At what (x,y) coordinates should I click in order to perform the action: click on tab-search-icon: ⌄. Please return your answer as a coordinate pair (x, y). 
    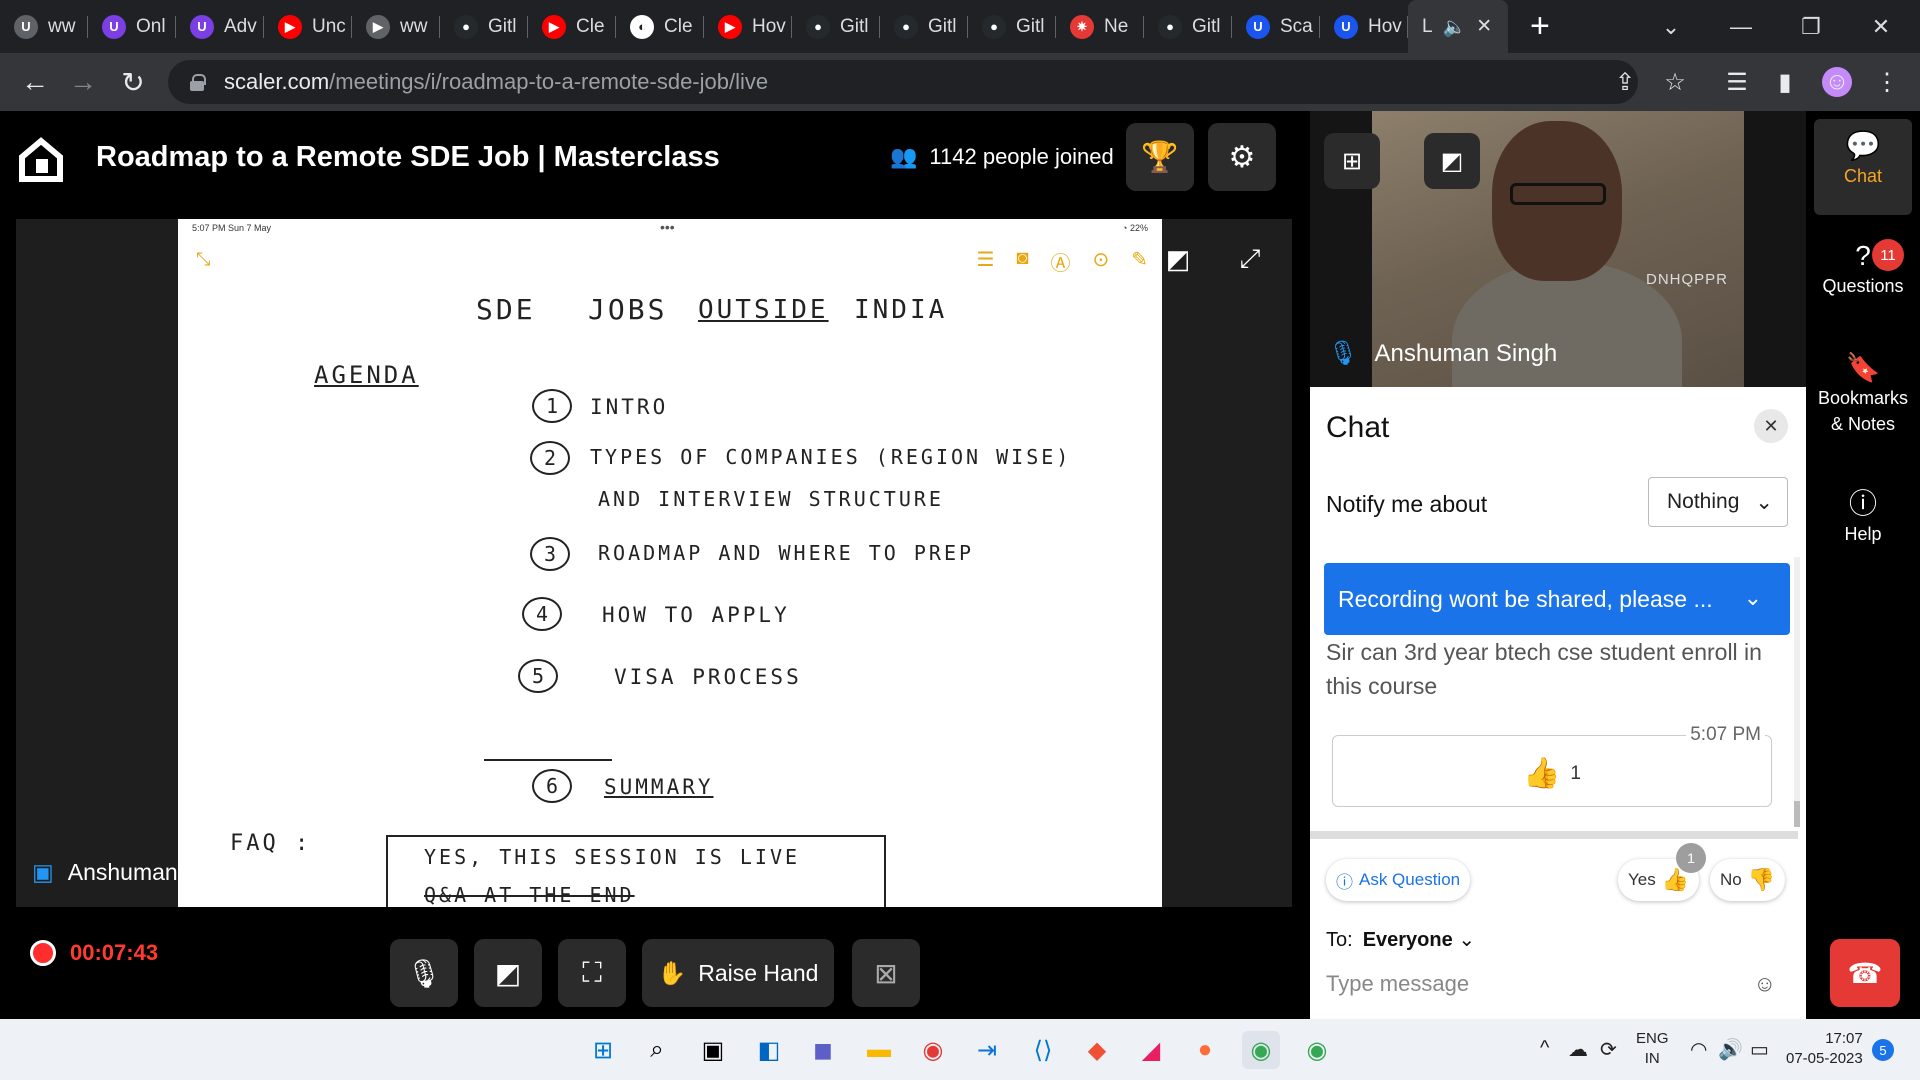
    Looking at the image, I should click on (1671, 26).